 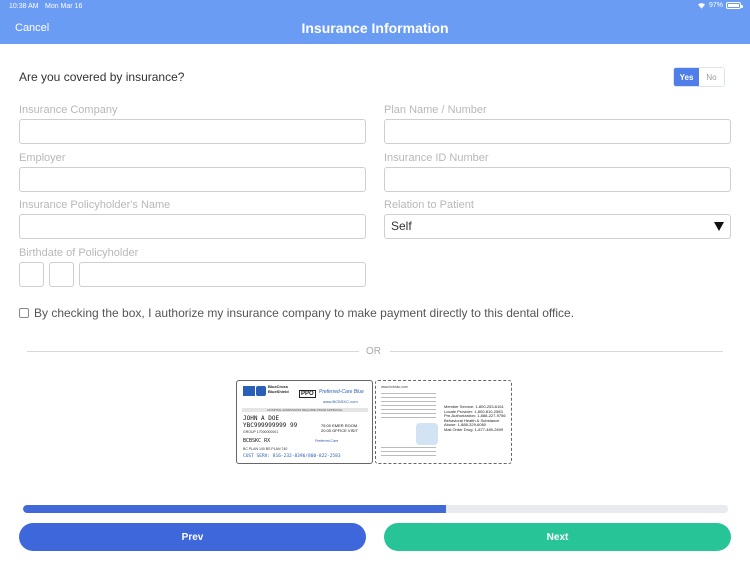 What do you see at coordinates (95, 205) in the screenshot?
I see `policyholder-name-label: Insurance Policyholder's Name` at bounding box center [95, 205].